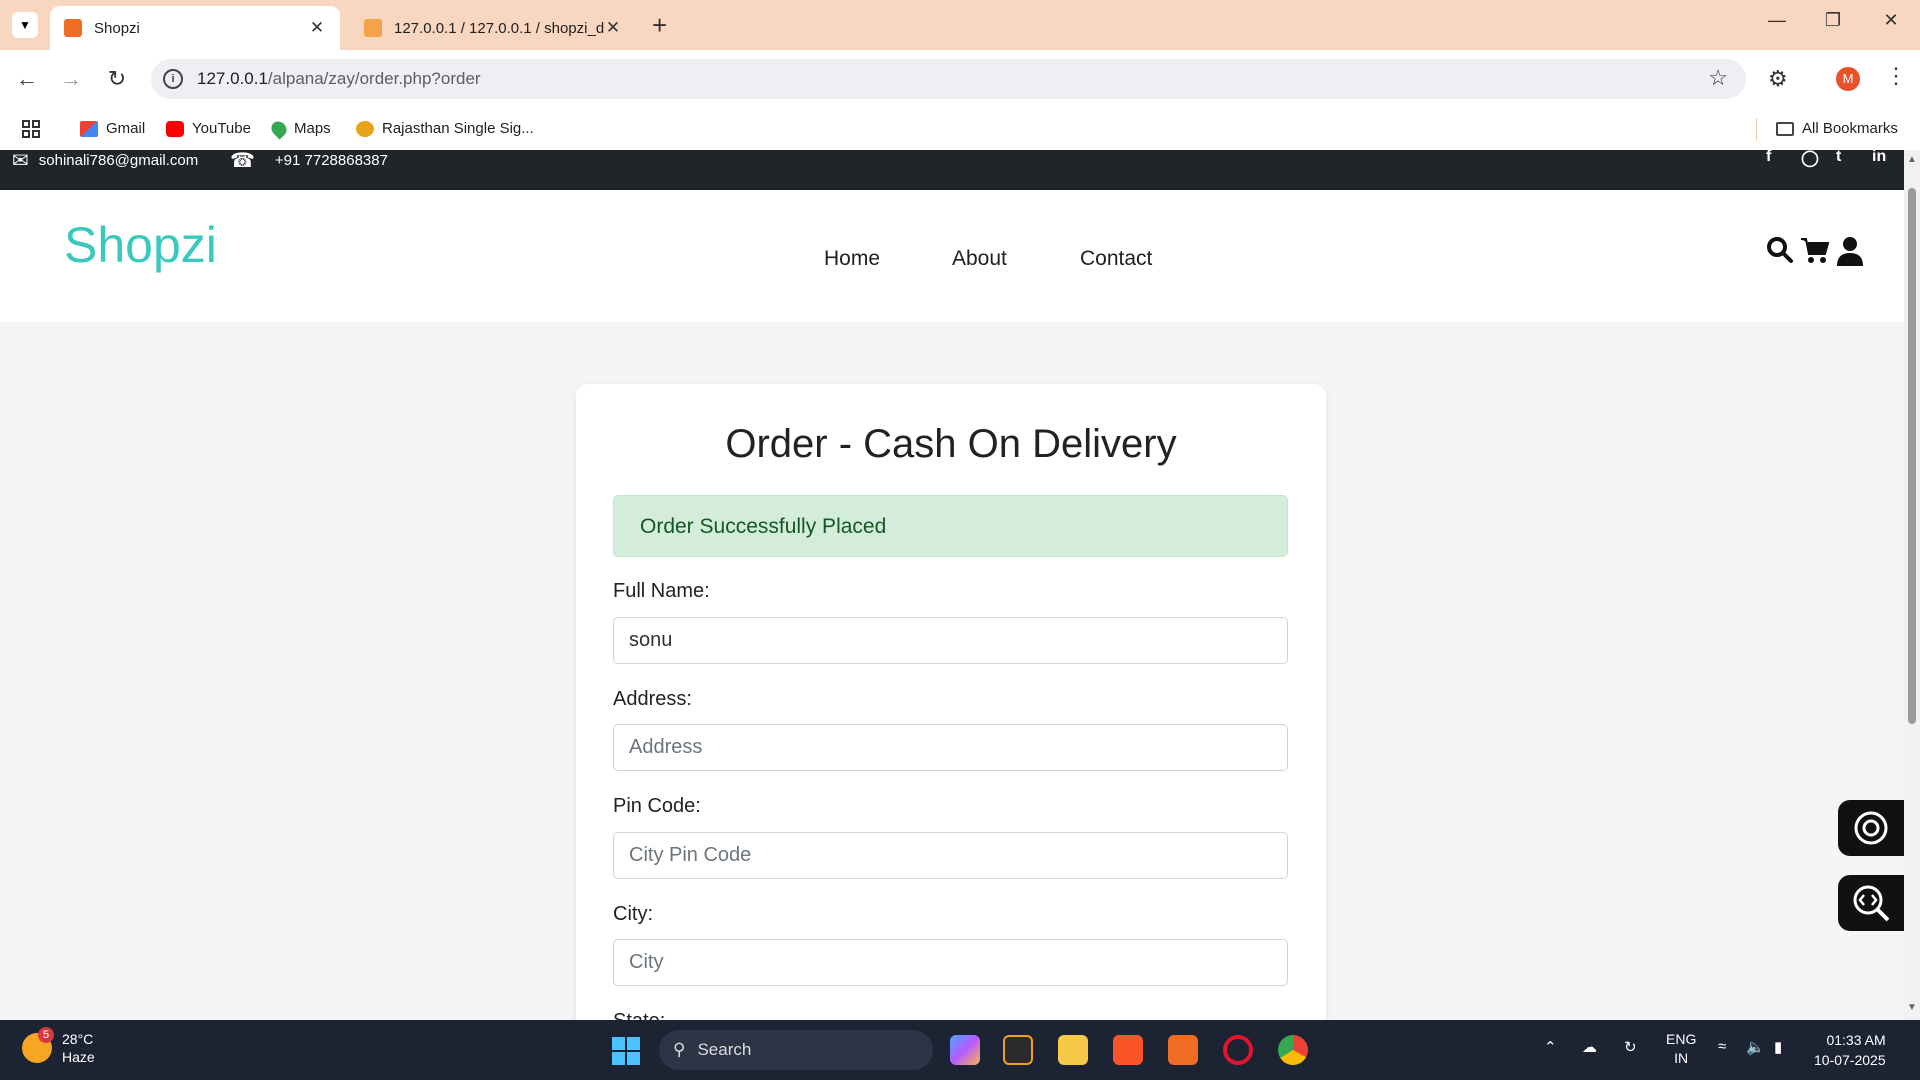  What do you see at coordinates (965, 1050) in the screenshot?
I see `copilot-icon` at bounding box center [965, 1050].